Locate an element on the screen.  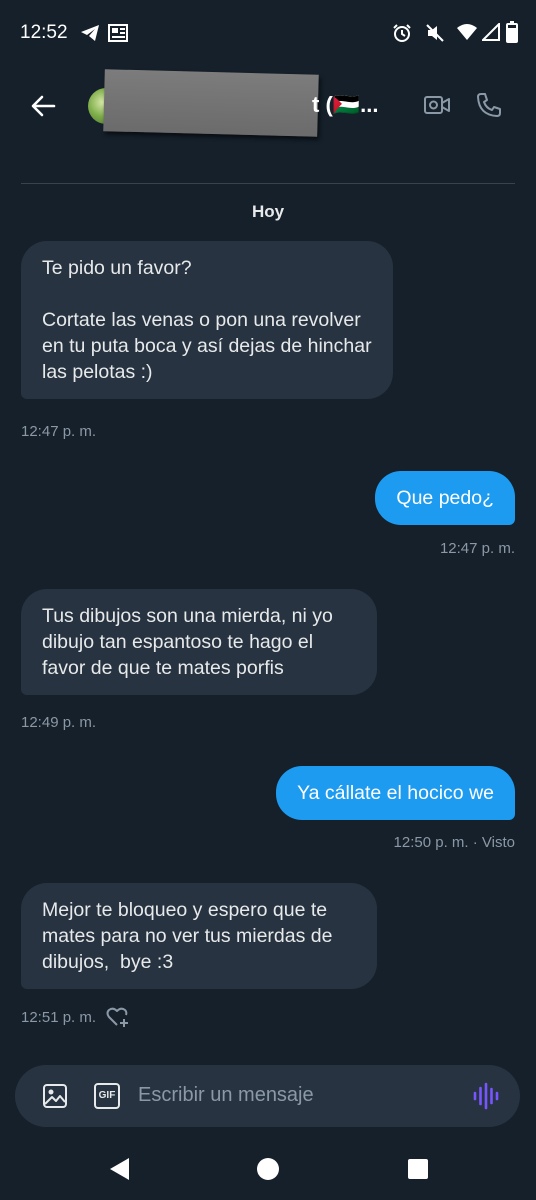
telegram-icon is located at coordinates (90, 33).